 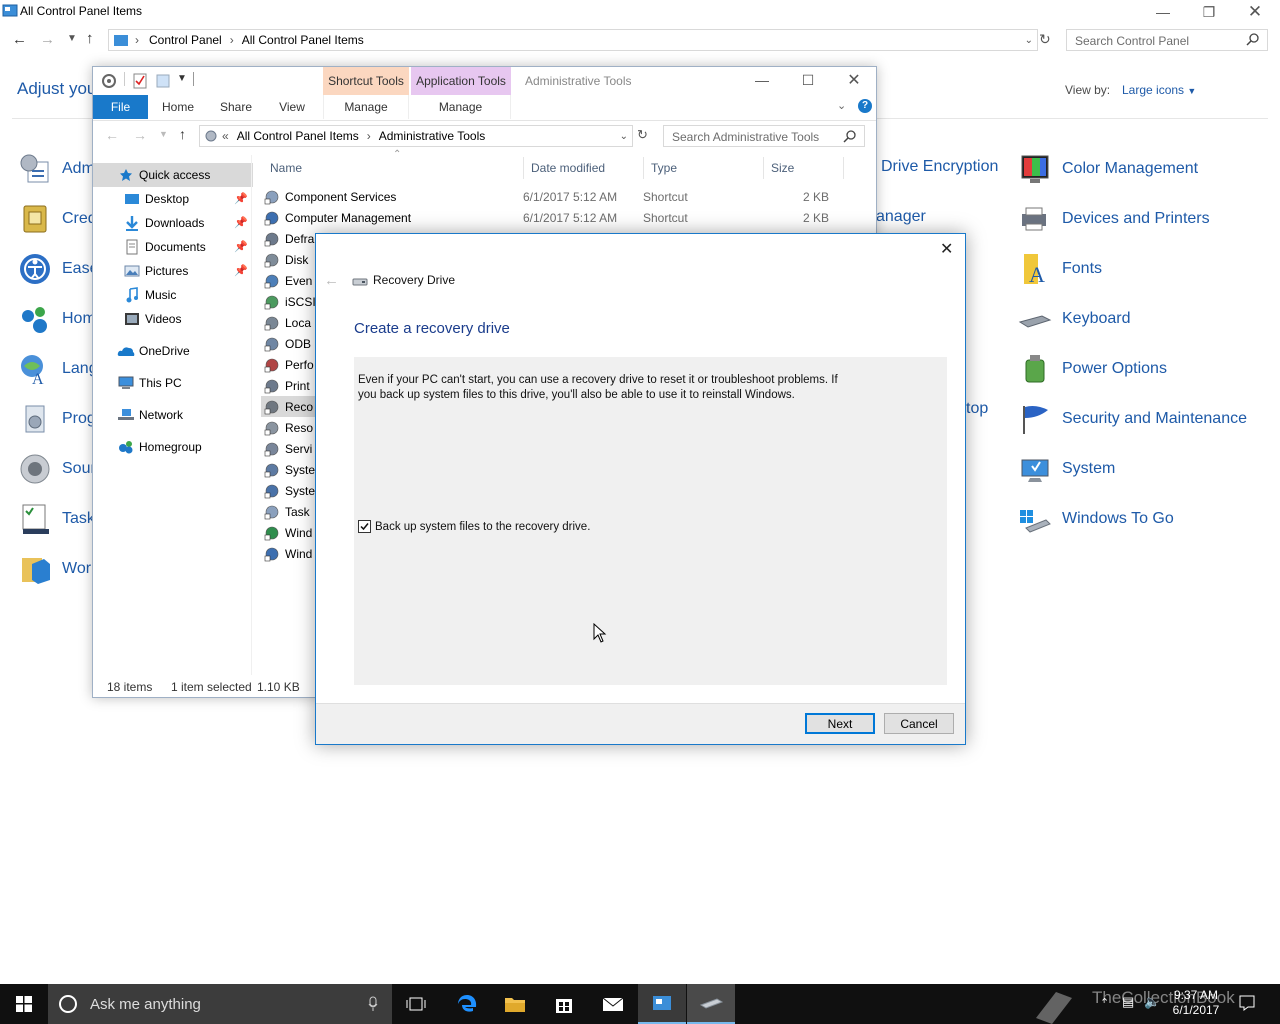 What do you see at coordinates (58, 369) in the screenshot?
I see `cp-item-language: A Lang` at bounding box center [58, 369].